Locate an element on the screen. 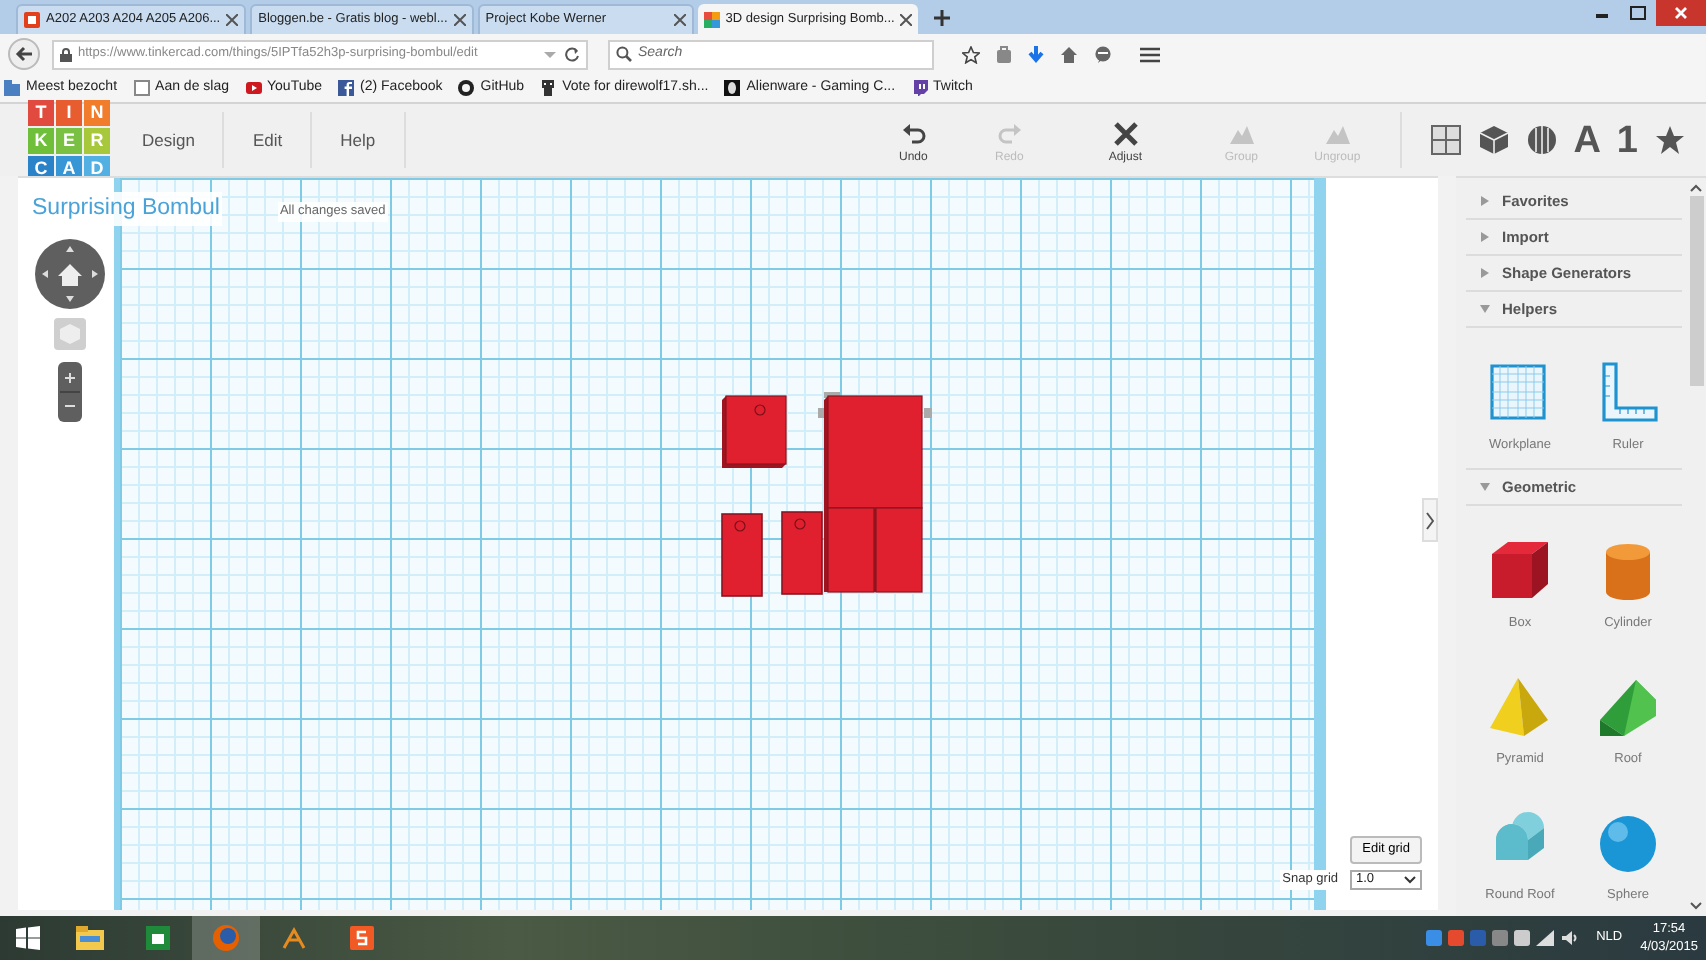 This screenshot has height=960, width=1706. view-button: 1 is located at coordinates (1627, 140).